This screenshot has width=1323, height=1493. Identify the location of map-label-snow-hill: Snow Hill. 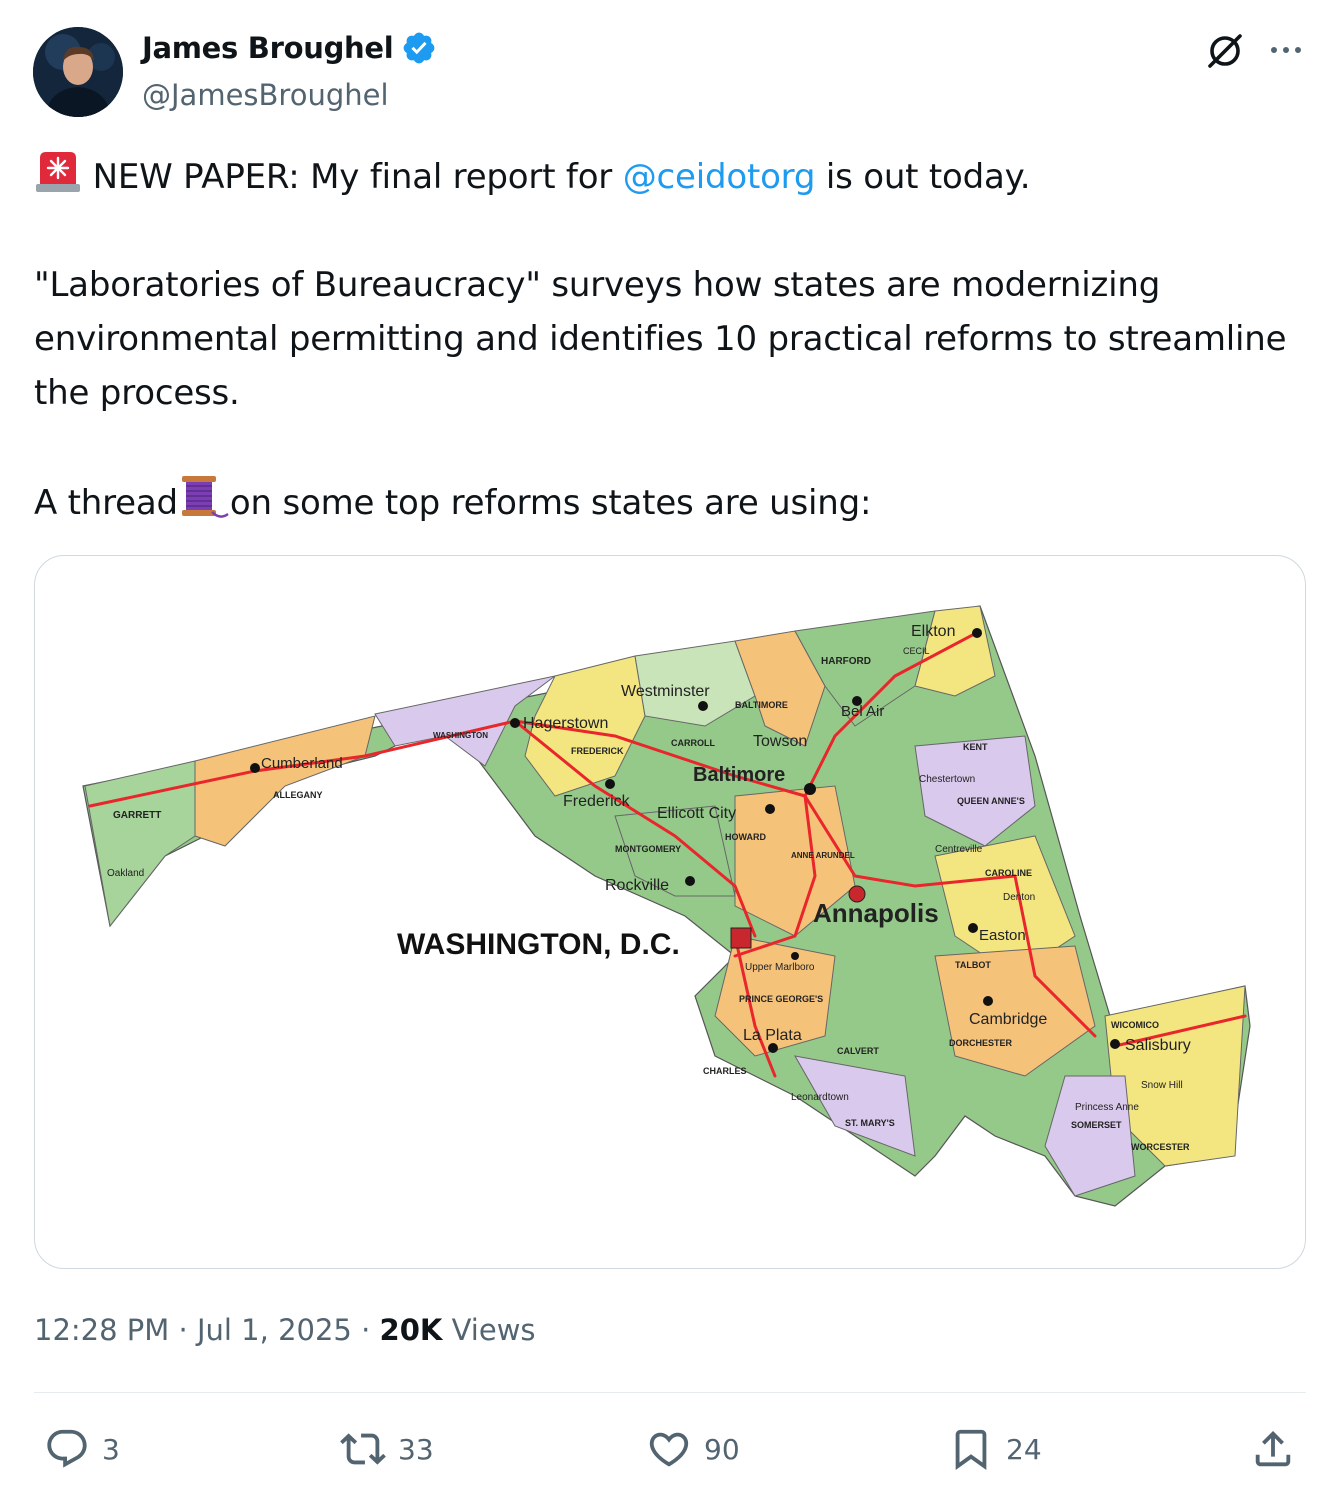
(1162, 1085).